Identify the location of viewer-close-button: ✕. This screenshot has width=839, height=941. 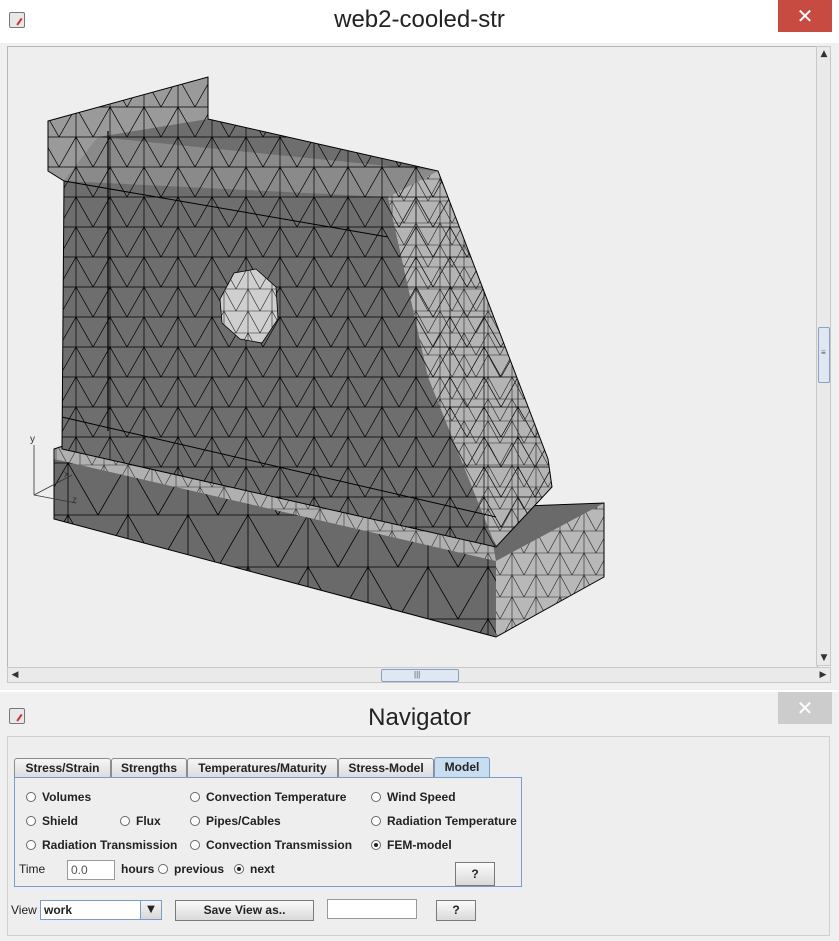
(805, 16).